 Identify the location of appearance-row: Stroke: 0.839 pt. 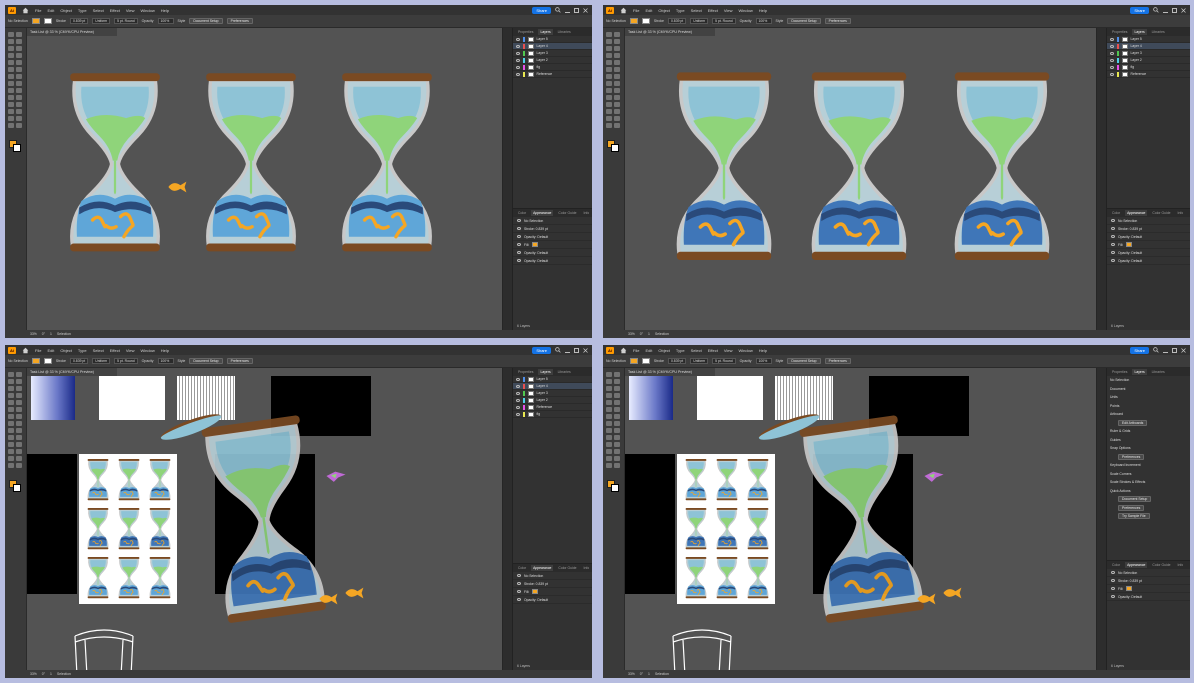
(552, 229).